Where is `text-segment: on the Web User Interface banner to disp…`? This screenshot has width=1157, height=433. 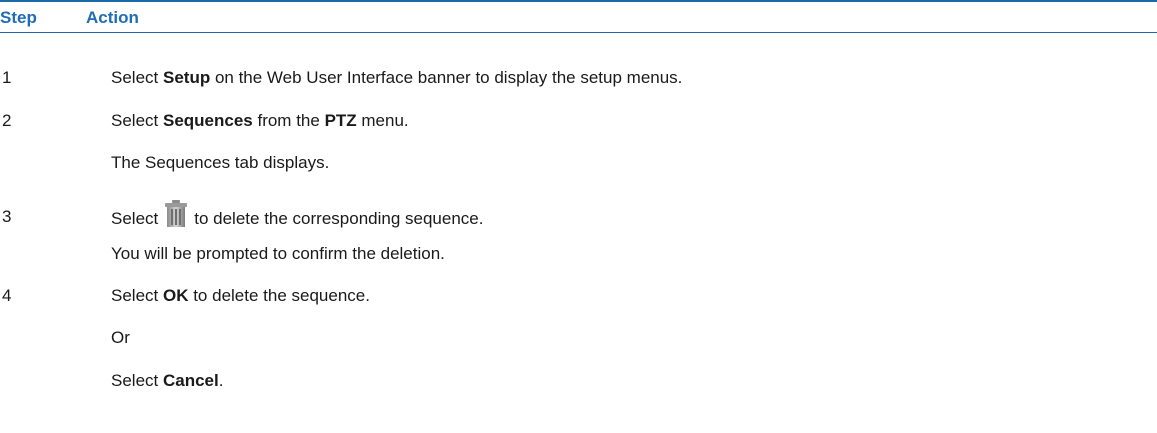
text-segment: on the Web User Interface banner to disp… is located at coordinates (446, 77).